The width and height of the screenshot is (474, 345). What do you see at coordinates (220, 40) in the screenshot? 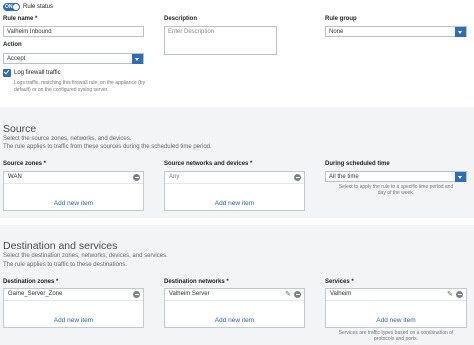
I see `description-textarea: Enter Description` at bounding box center [220, 40].